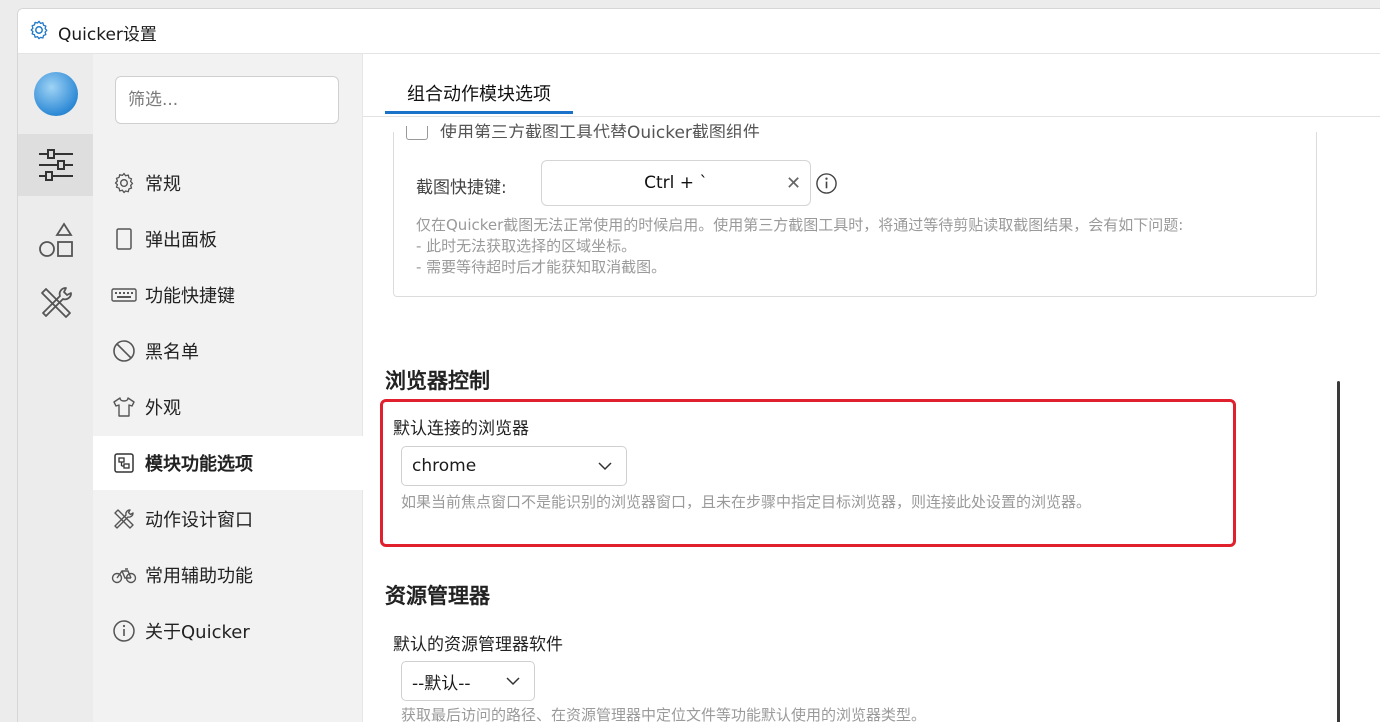  What do you see at coordinates (56, 94) in the screenshot?
I see `avatar` at bounding box center [56, 94].